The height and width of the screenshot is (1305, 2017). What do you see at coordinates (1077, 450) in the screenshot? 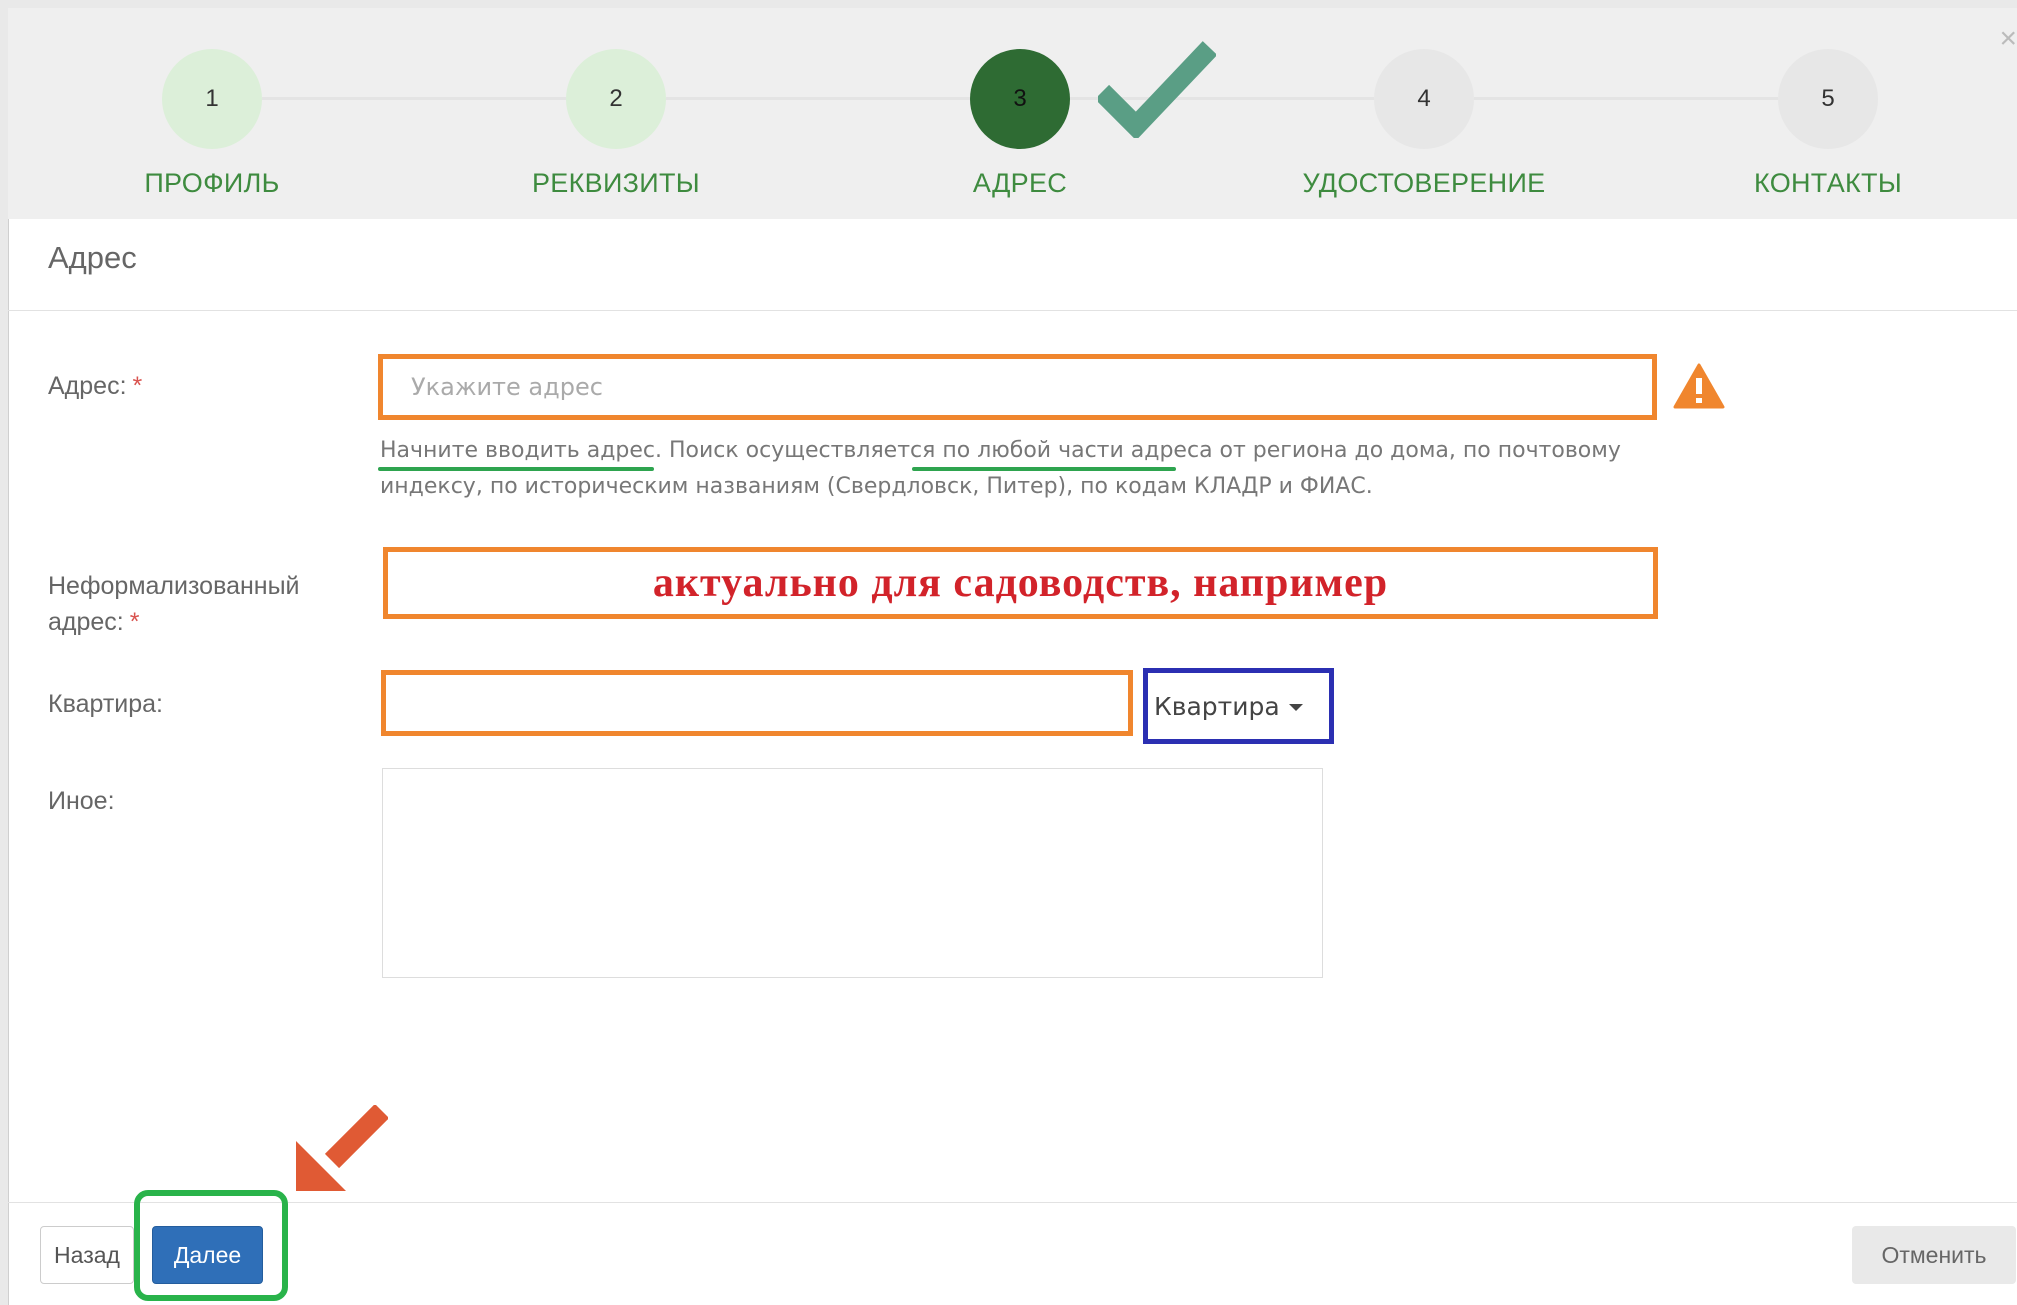
I see `help-text-part: по любой части адреса` at bounding box center [1077, 450].